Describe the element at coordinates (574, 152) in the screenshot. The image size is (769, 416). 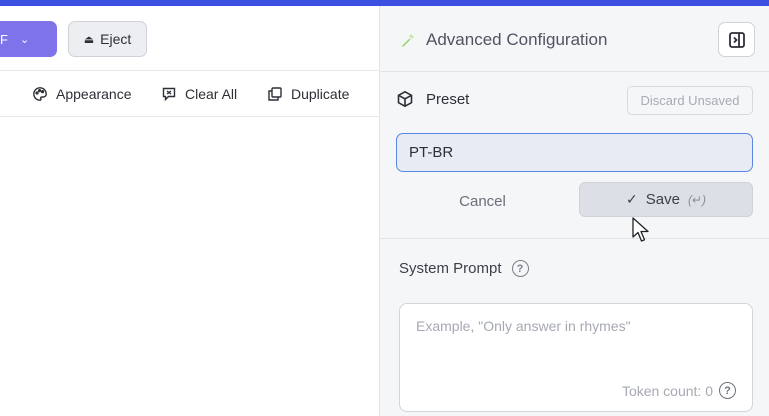
I see `preset-name-input` at that location.